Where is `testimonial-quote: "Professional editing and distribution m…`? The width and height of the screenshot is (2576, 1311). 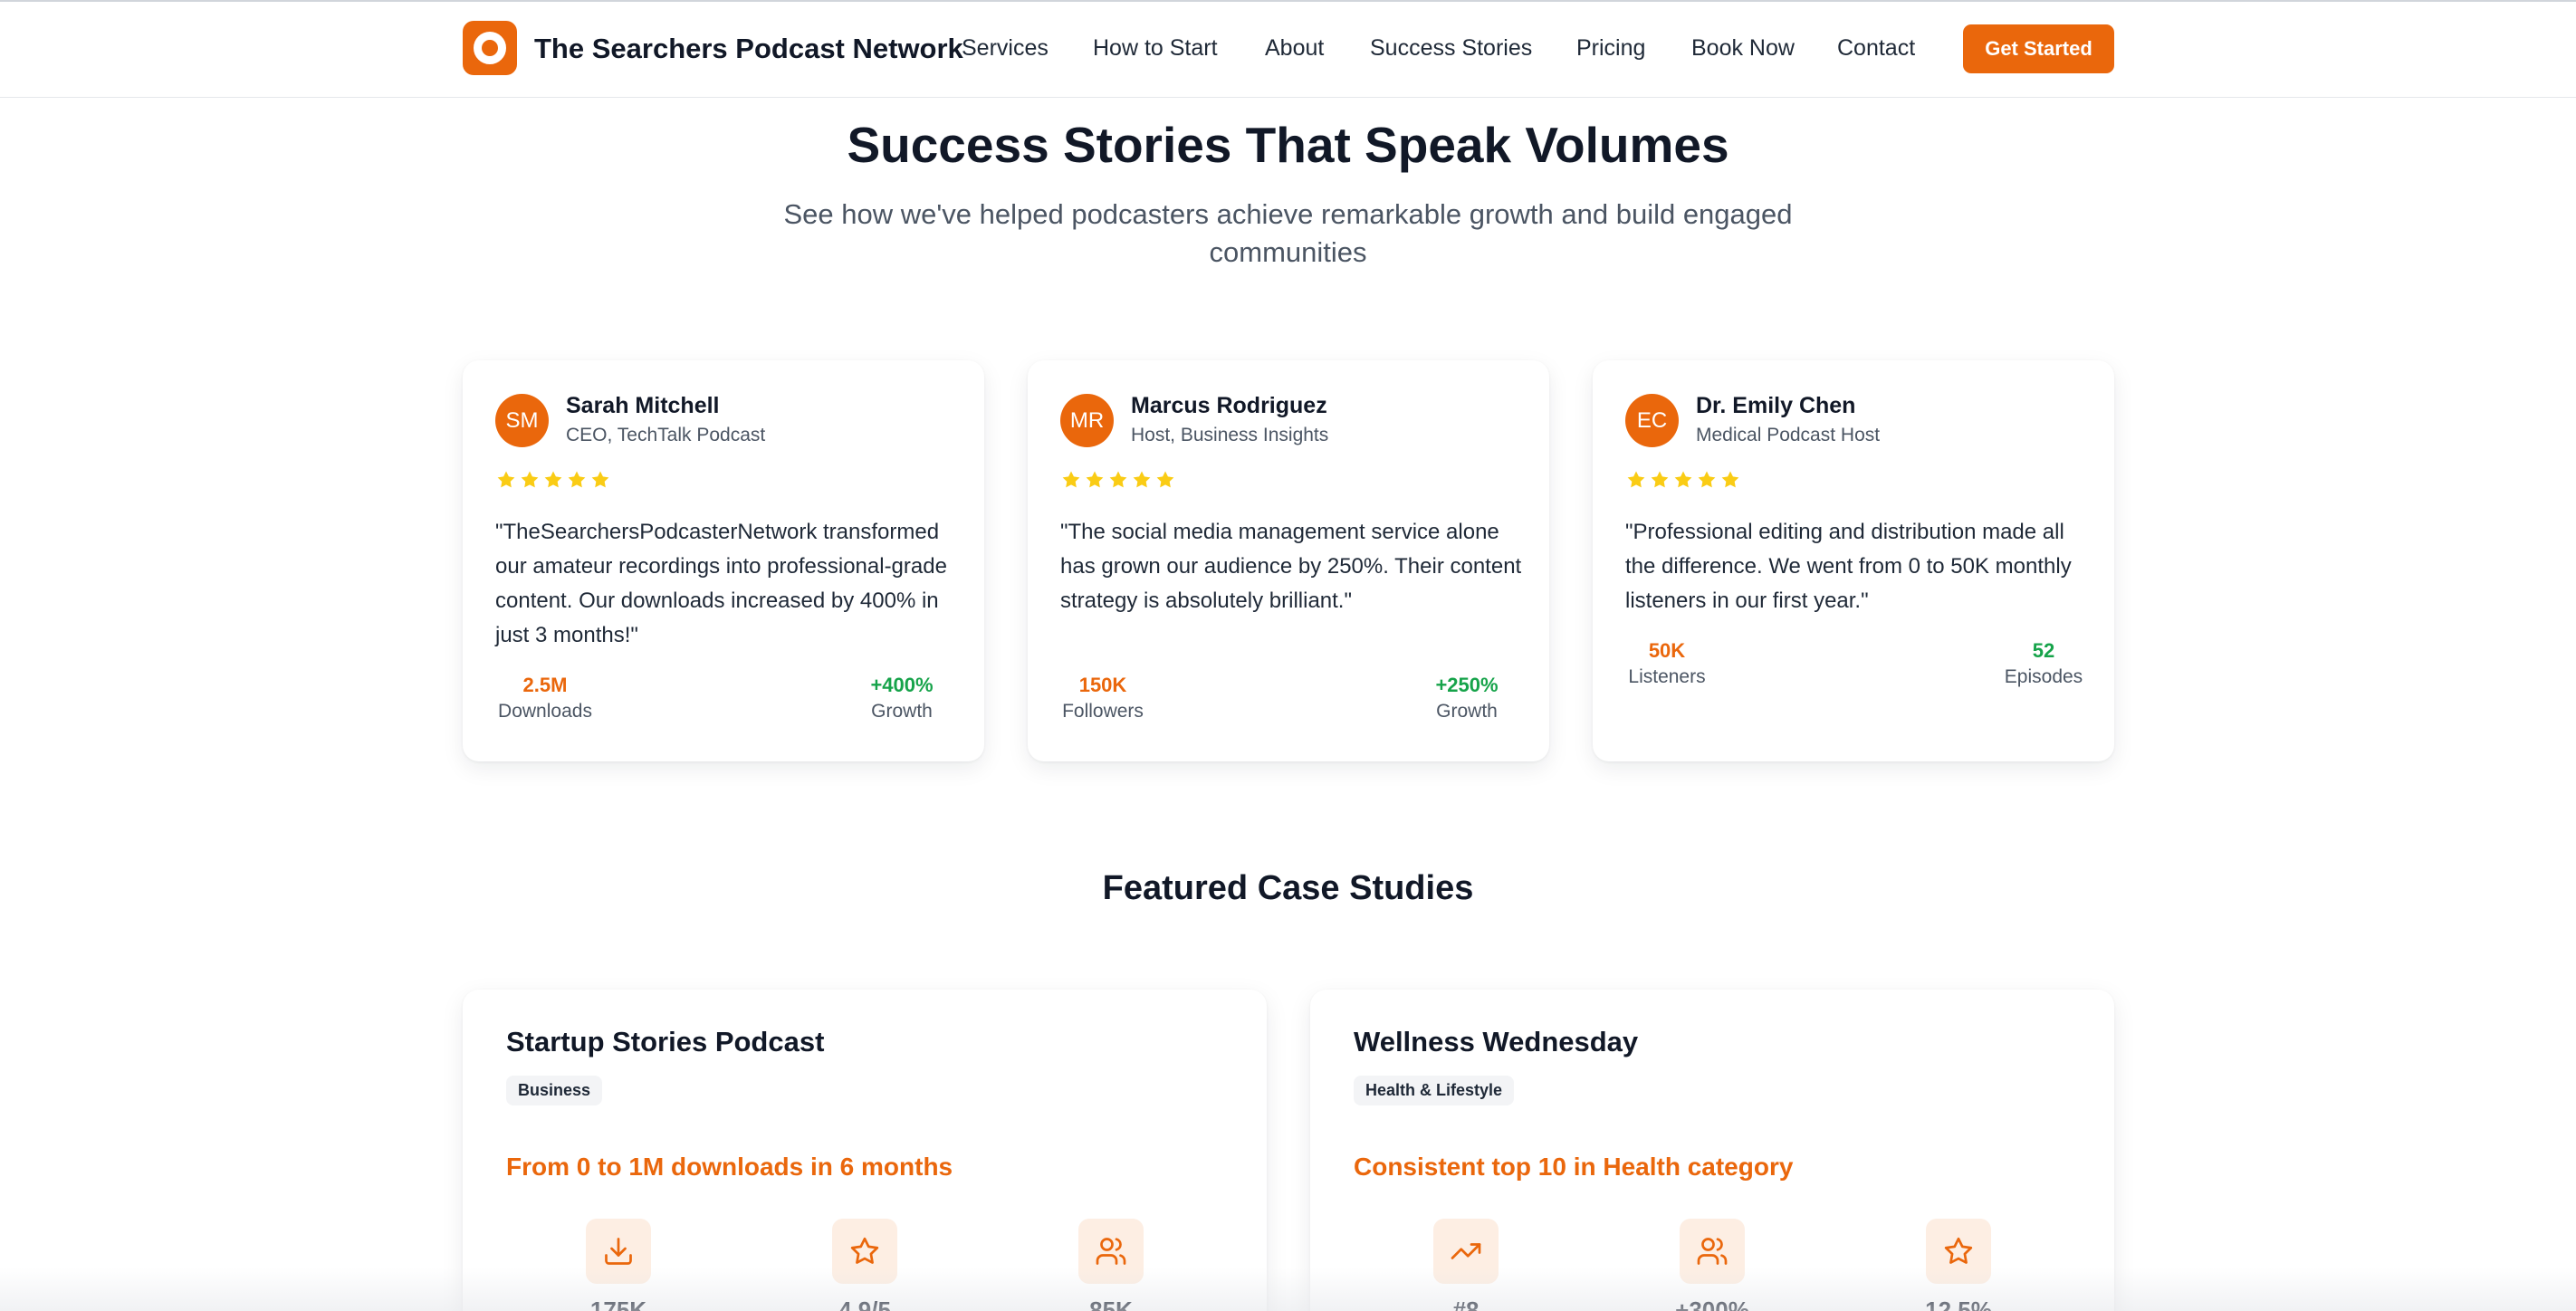
testimonial-quote: "Professional editing and distribution m… is located at coordinates (1848, 566).